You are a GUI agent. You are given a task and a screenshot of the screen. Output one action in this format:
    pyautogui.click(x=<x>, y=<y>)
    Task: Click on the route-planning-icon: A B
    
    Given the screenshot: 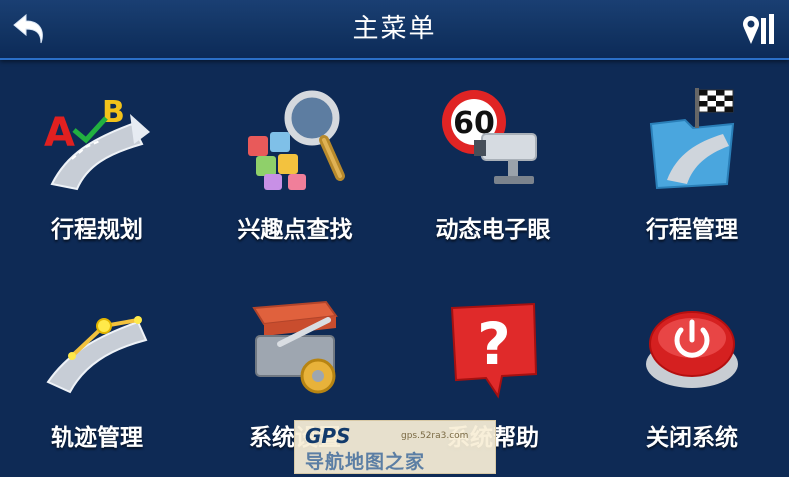 What is the action you would take?
    pyautogui.click(x=97, y=143)
    